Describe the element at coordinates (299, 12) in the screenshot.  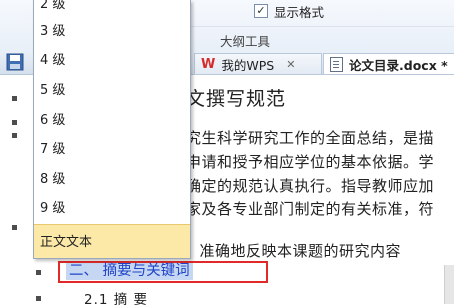
I see `show-format-label: 显示格式` at that location.